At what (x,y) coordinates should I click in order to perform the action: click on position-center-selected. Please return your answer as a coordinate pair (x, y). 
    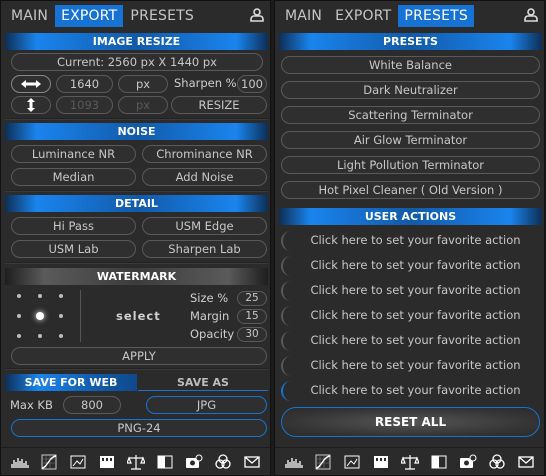
    Looking at the image, I should click on (40, 316).